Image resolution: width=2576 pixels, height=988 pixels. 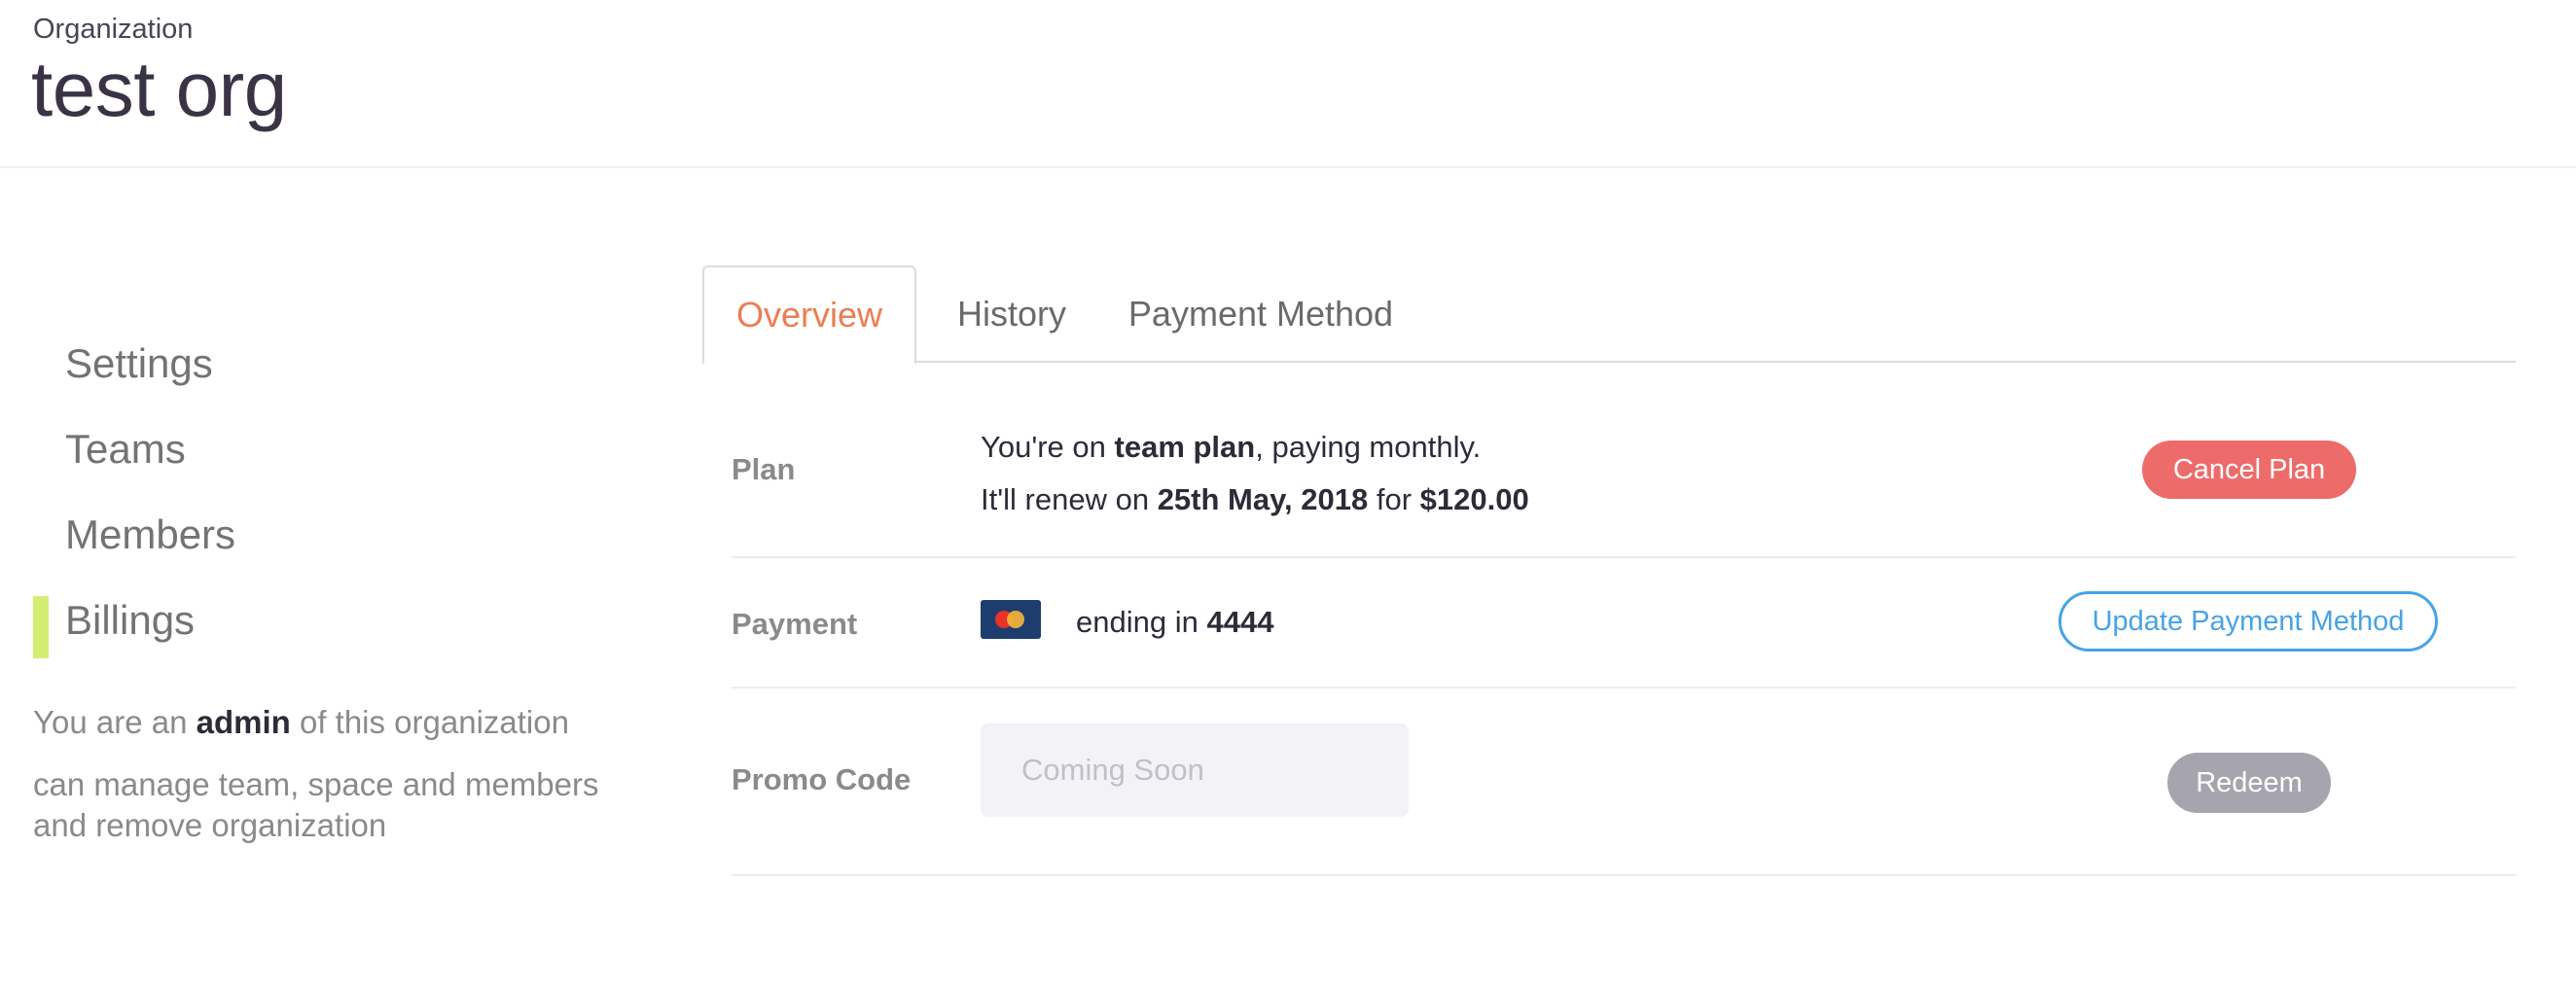 I want to click on renew-date: 25th May, 2018, so click(x=1263, y=499).